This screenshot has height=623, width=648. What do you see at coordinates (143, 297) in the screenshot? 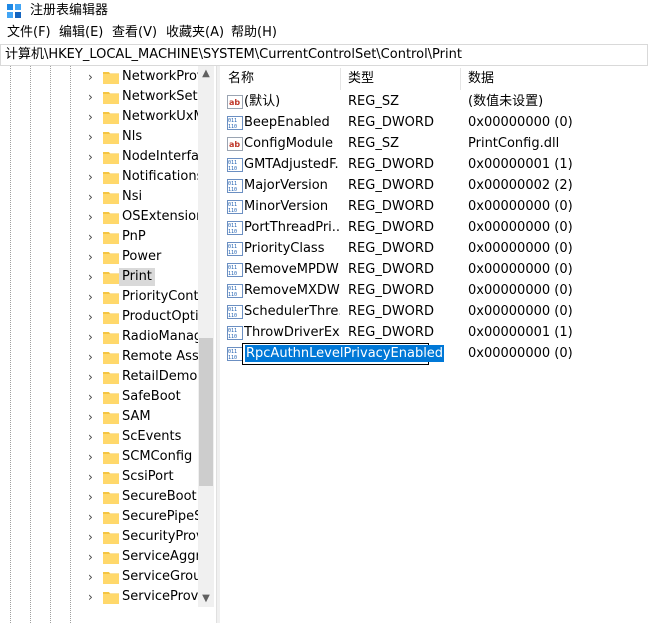
I see `tree-item: › PriorityContr` at bounding box center [143, 297].